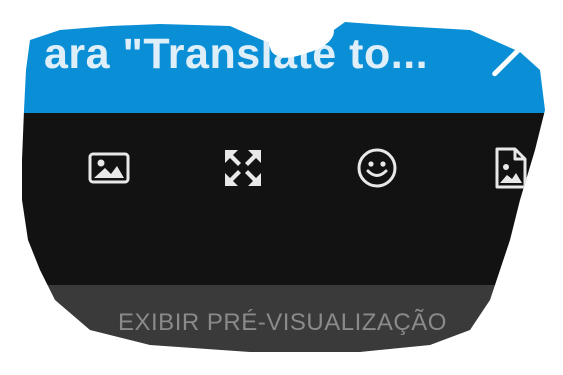 Image resolution: width=563 pixels, height=375 pixels. Describe the element at coordinates (282, 323) in the screenshot. I see `show-preview-label: EXIBIR PRÉ-VISUALIZAÇÃO` at that location.